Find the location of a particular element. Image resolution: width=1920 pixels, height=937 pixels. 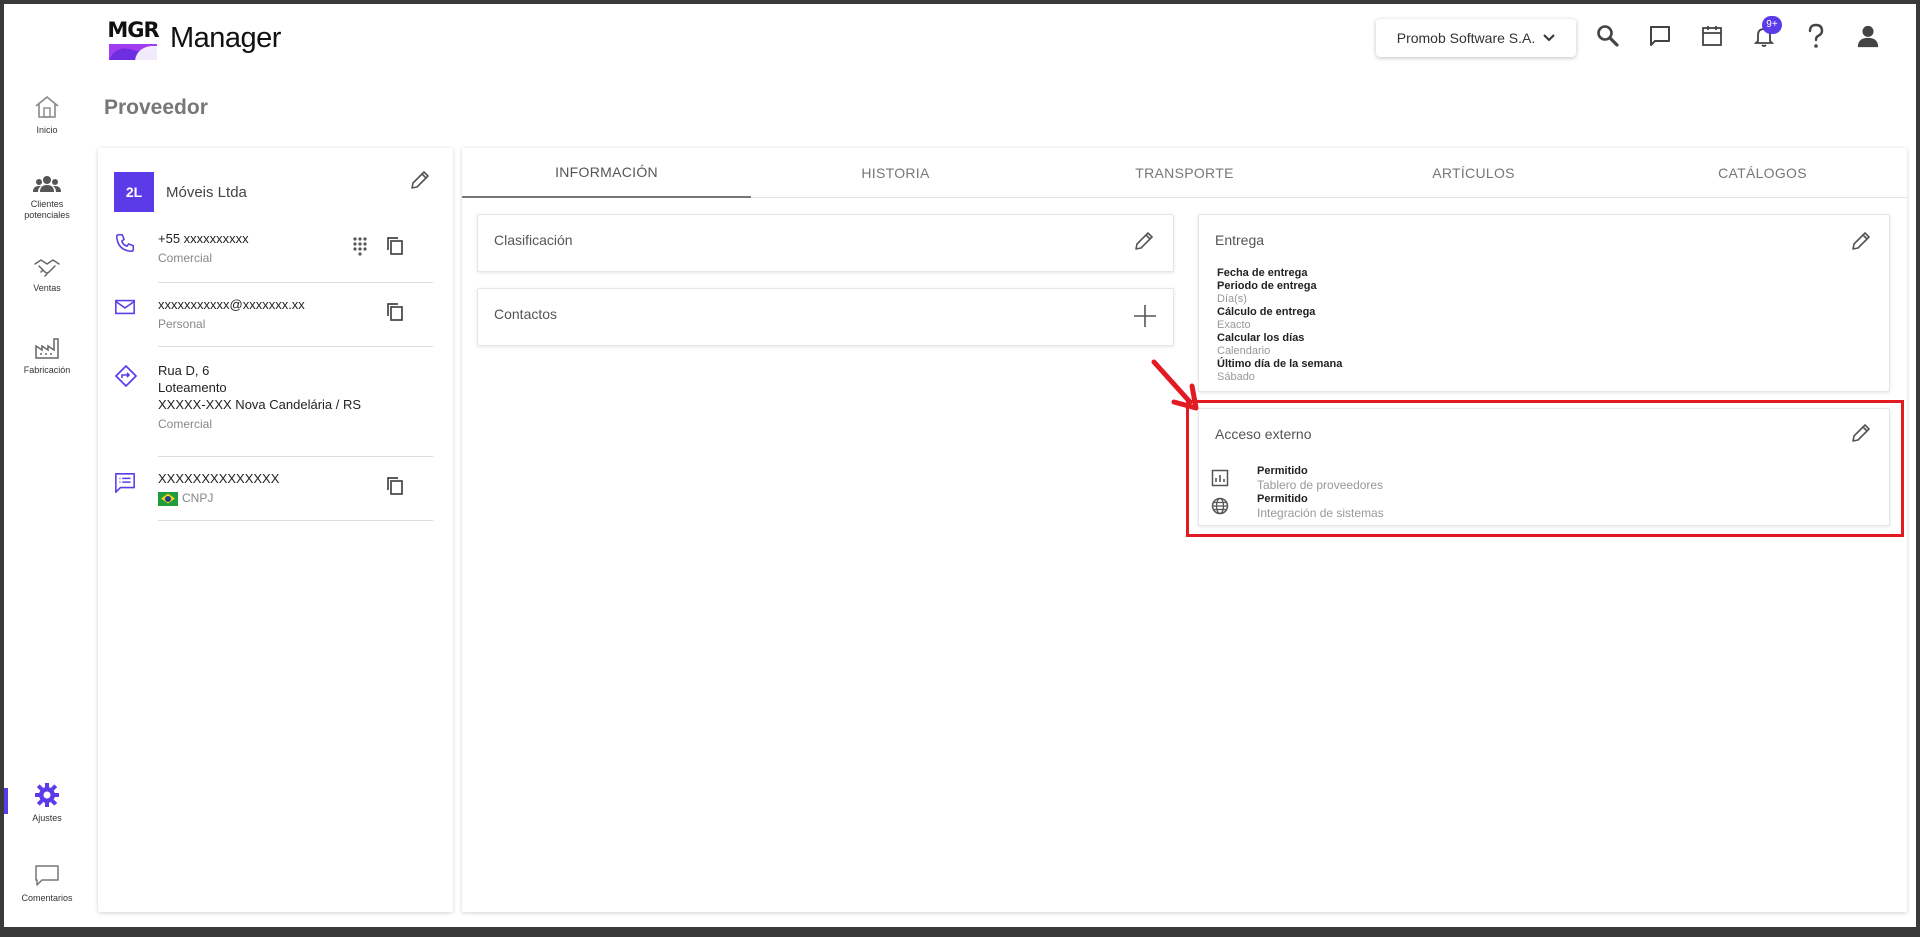

sidebar-item-ajustes: Ajustes is located at coordinates (47, 803).